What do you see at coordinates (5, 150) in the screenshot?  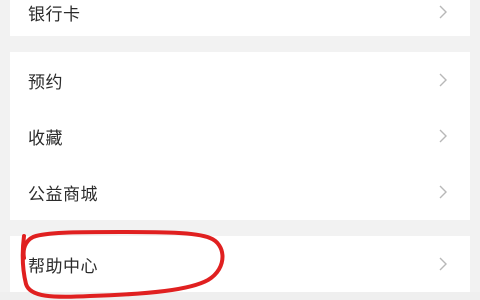 I see `left-edge` at bounding box center [5, 150].